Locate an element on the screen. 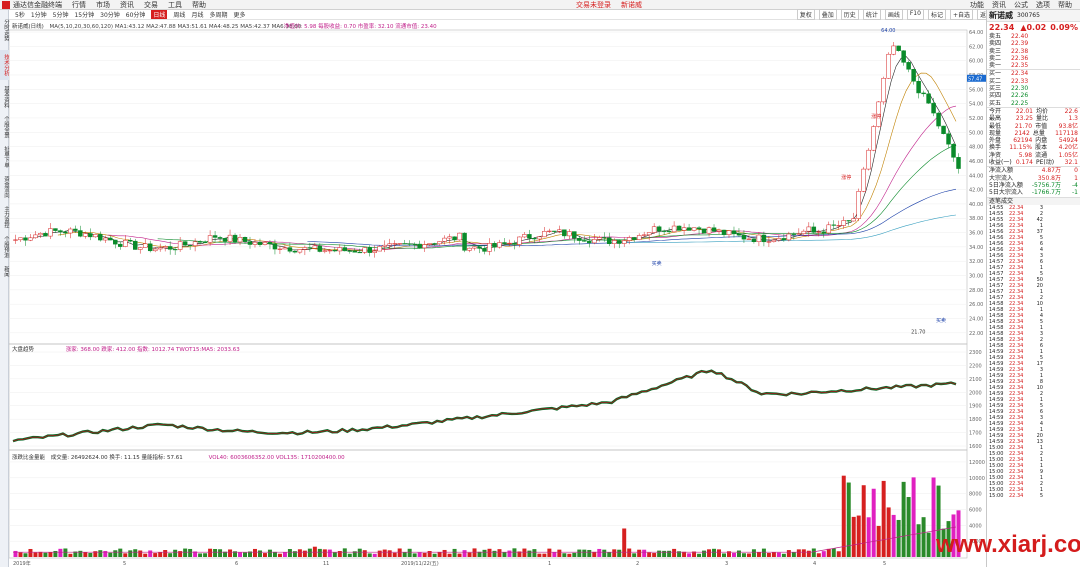  tab-stats: 统计 is located at coordinates (871, 14).